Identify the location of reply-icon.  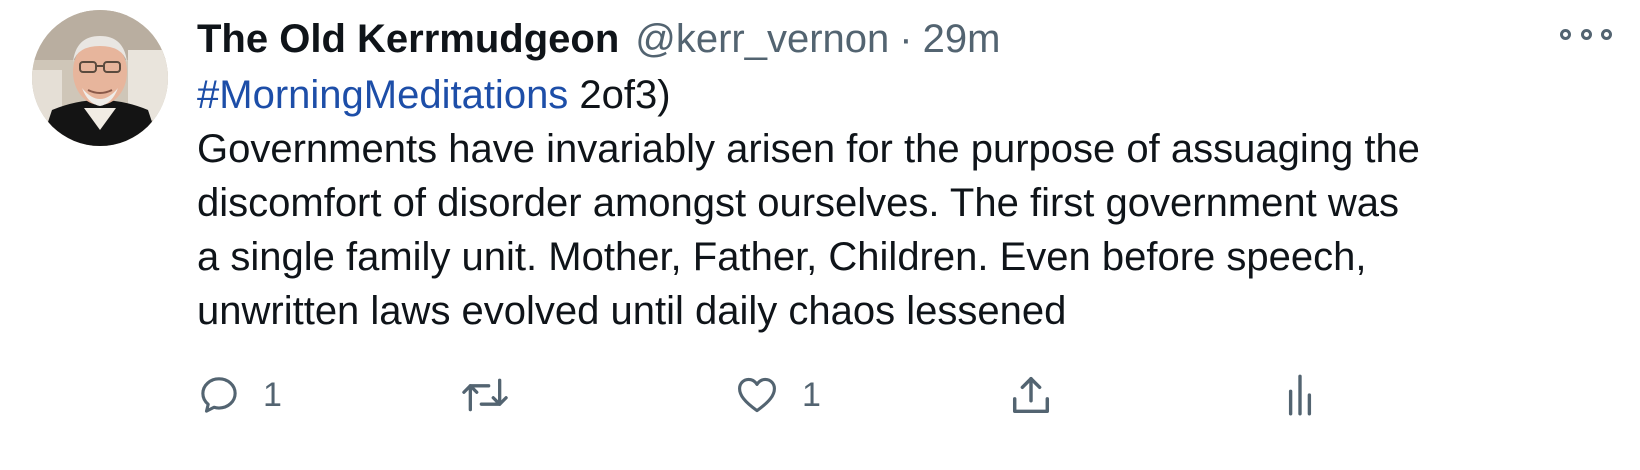
(219, 395).